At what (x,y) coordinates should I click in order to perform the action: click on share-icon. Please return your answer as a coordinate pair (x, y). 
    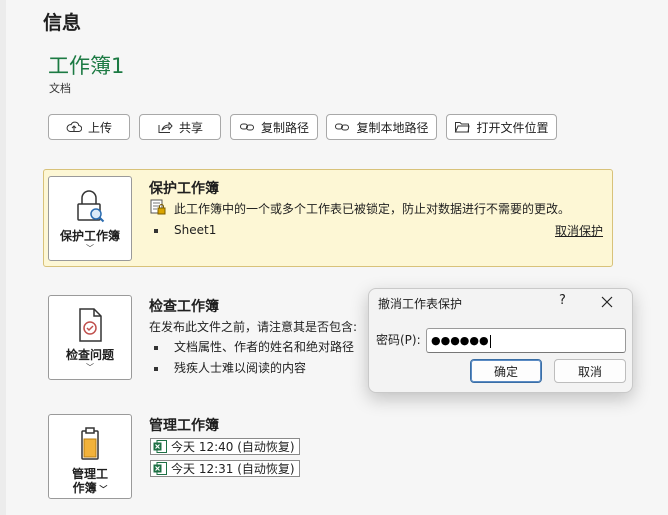
    Looking at the image, I should click on (165, 127).